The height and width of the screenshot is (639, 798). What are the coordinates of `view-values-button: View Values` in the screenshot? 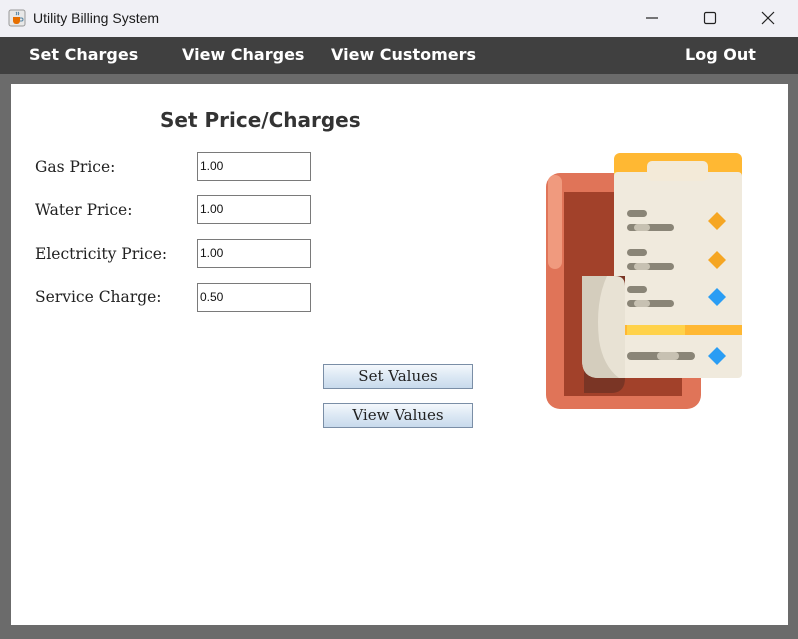 It's located at (398, 415).